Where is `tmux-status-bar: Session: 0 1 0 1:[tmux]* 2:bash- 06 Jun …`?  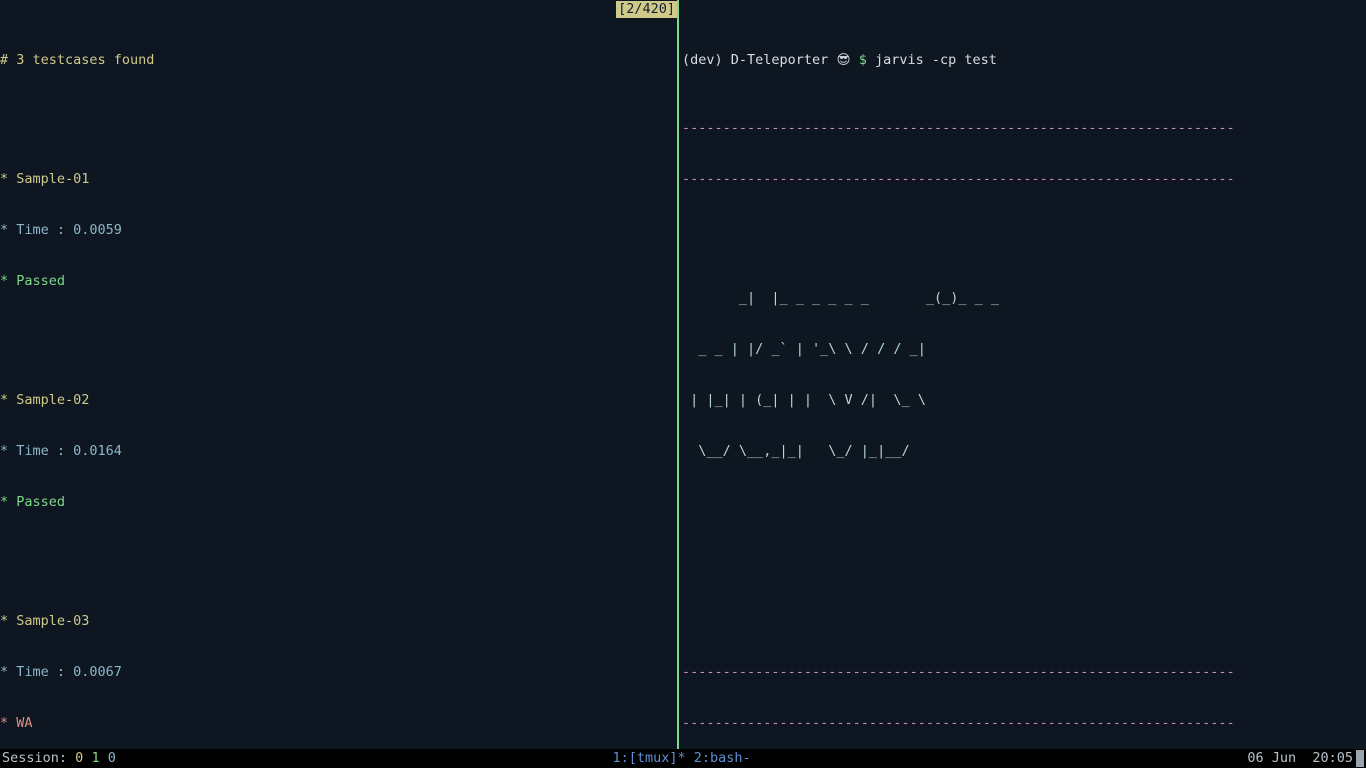
tmux-status-bar: Session: 0 1 0 1:[tmux]* 2:bash- 06 Jun … is located at coordinates (683, 758).